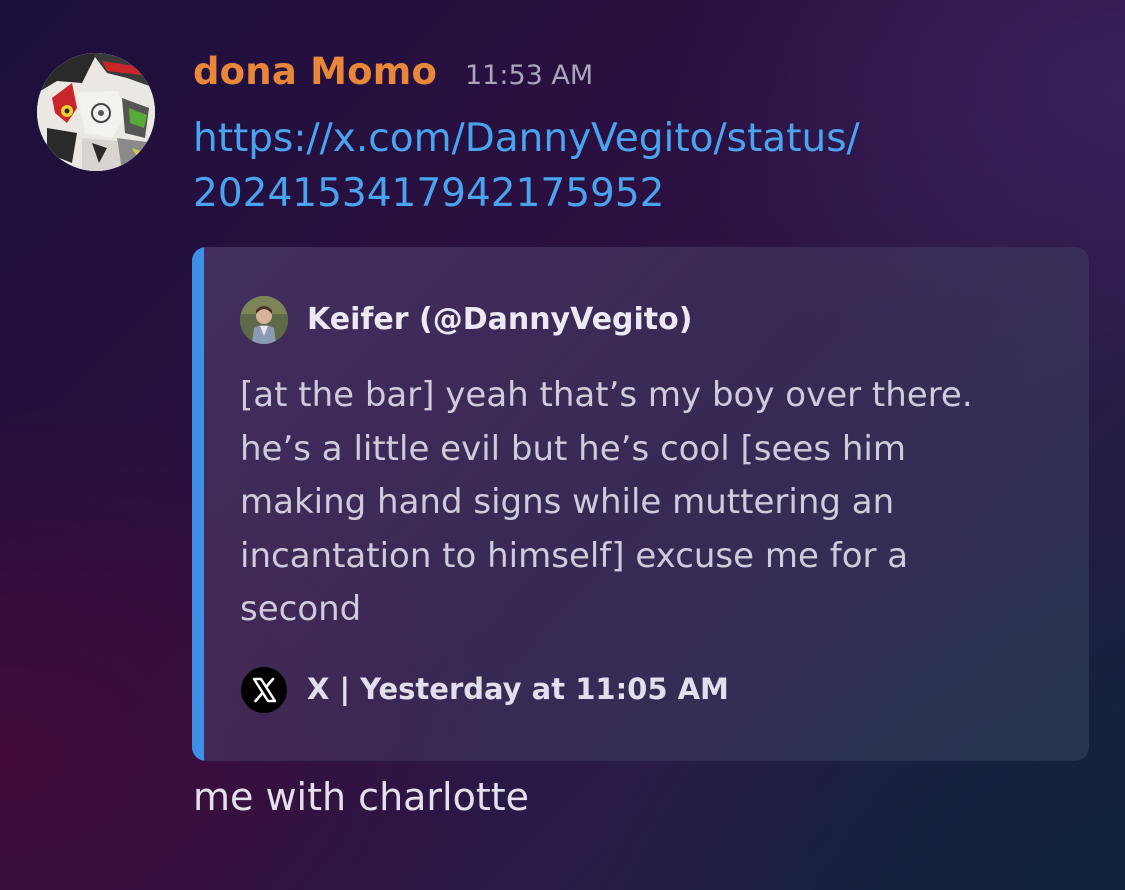  Describe the element at coordinates (574, 555) in the screenshot. I see `embed-text-line: incantation to himself] excuse me for a` at that location.